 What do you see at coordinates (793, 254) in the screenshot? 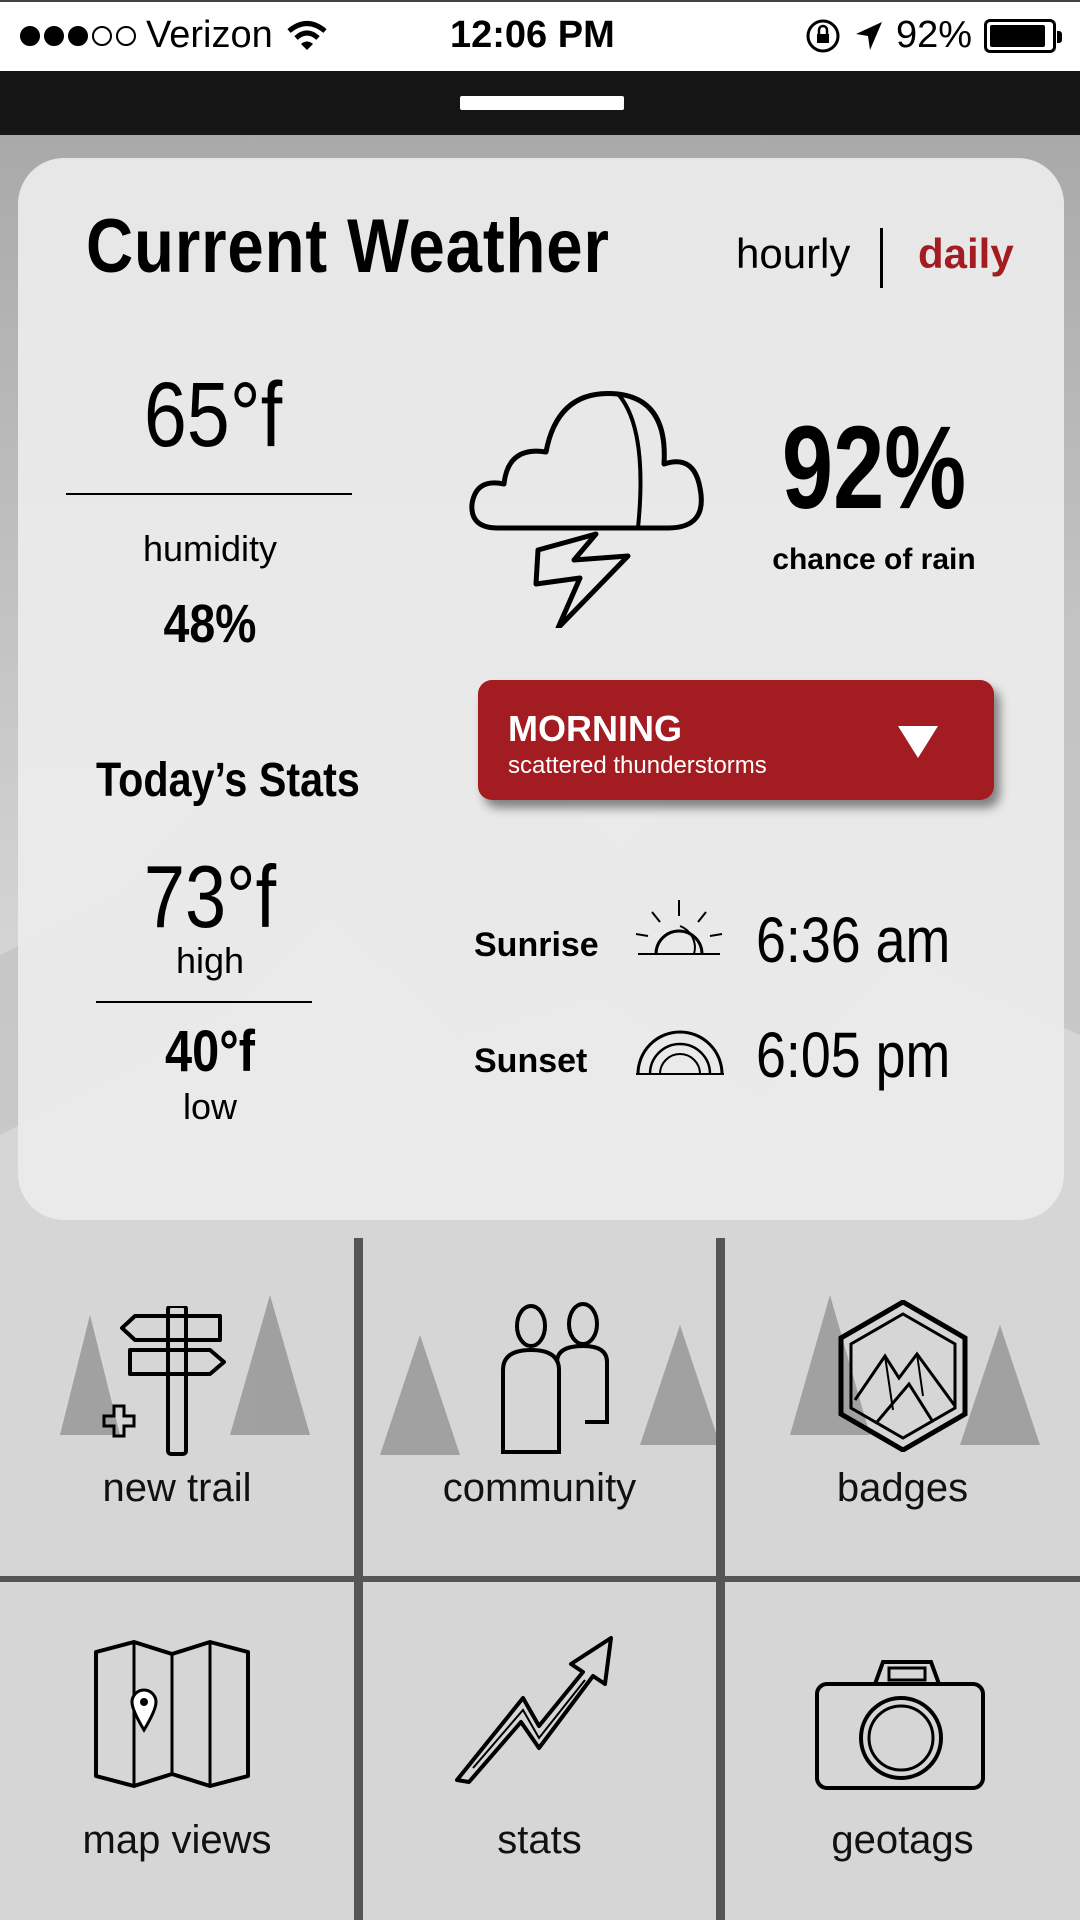
I see `tab-hourly: hourly` at bounding box center [793, 254].